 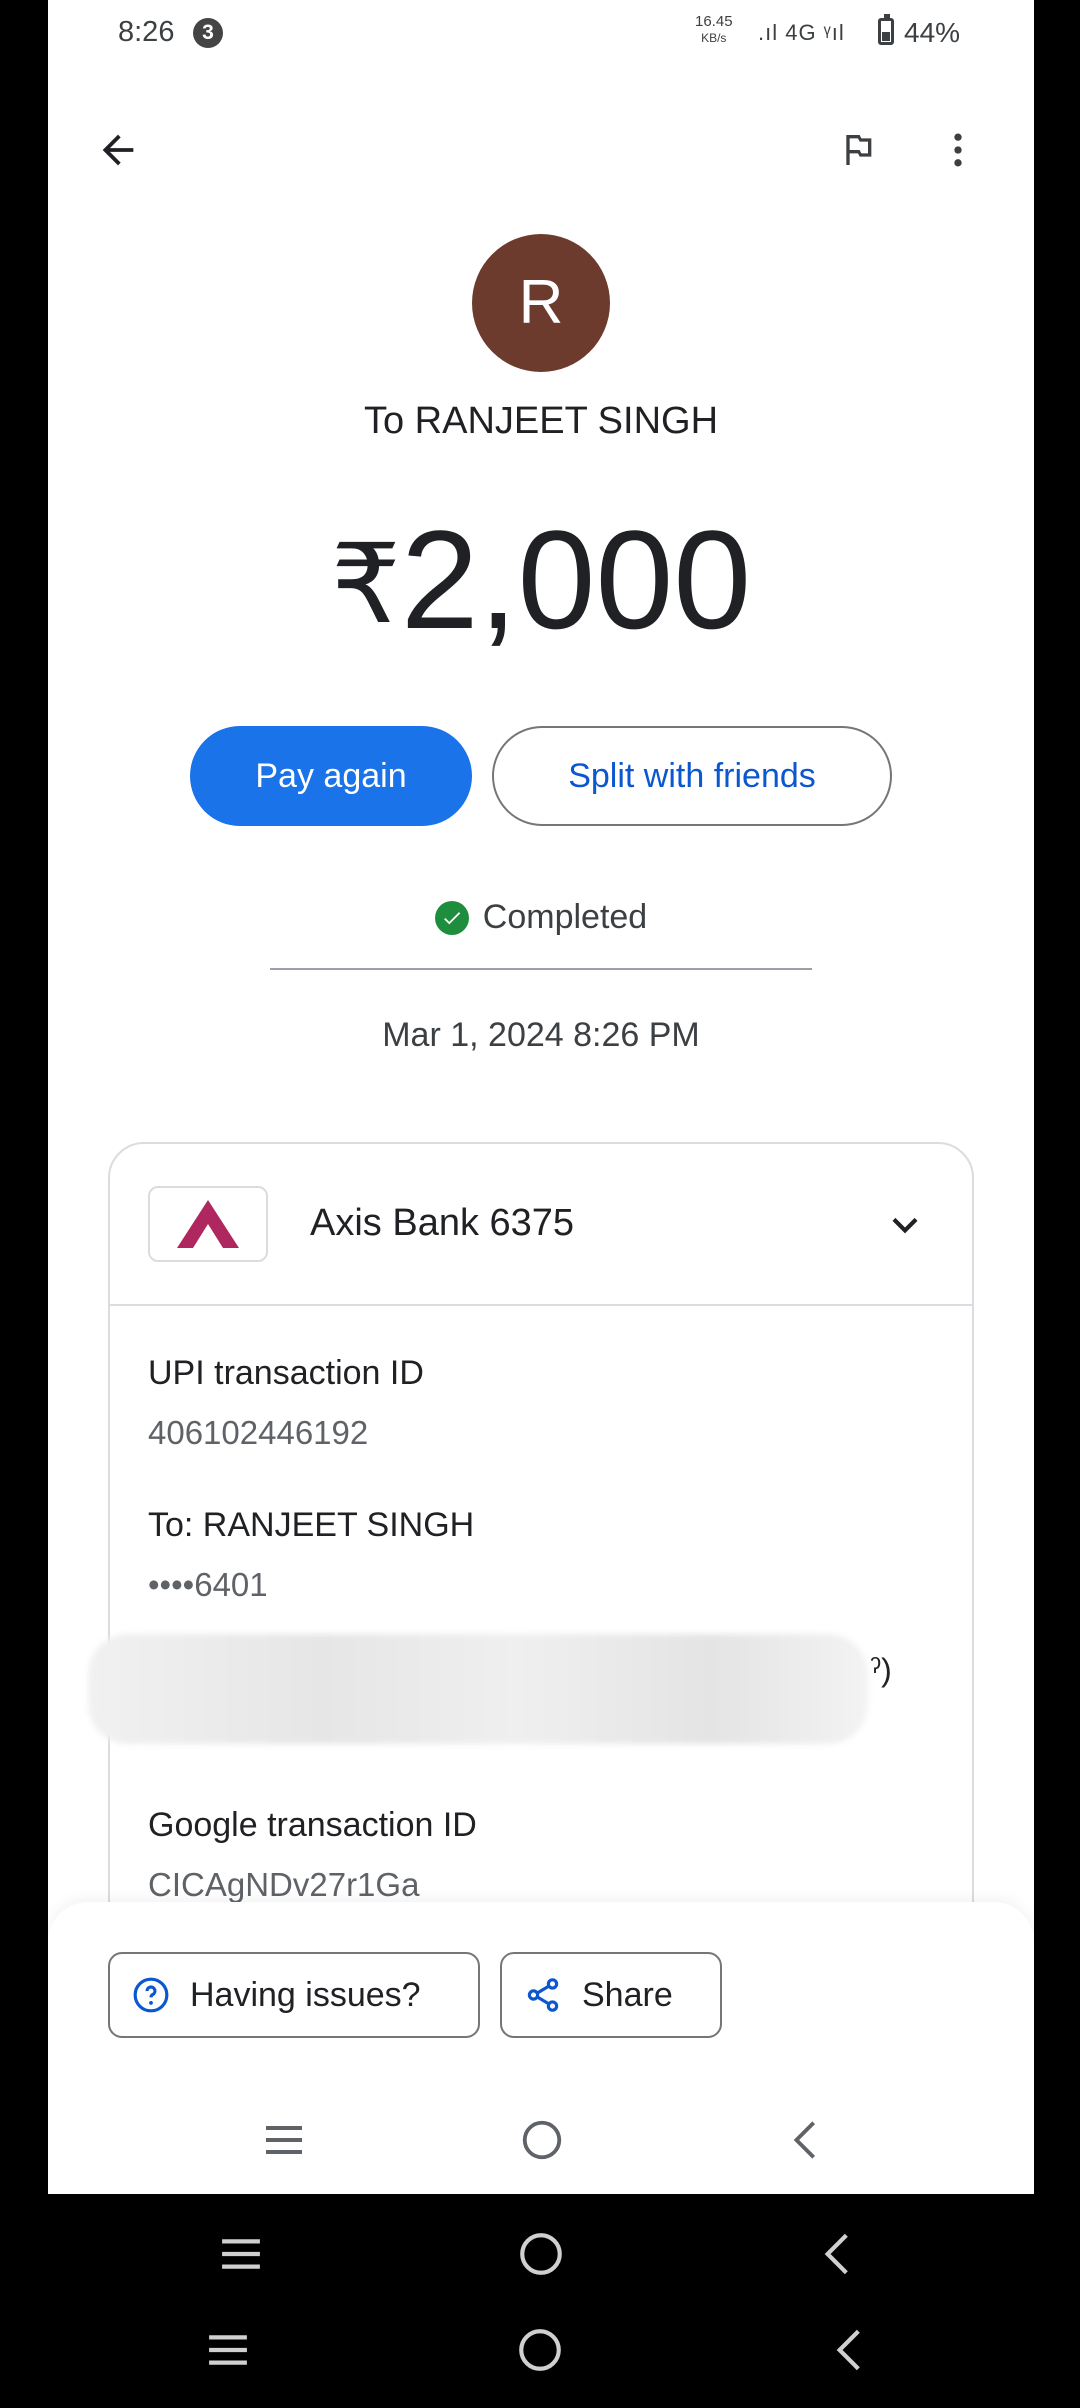 I want to click on network-speed-unit: KB/s, so click(x=714, y=38).